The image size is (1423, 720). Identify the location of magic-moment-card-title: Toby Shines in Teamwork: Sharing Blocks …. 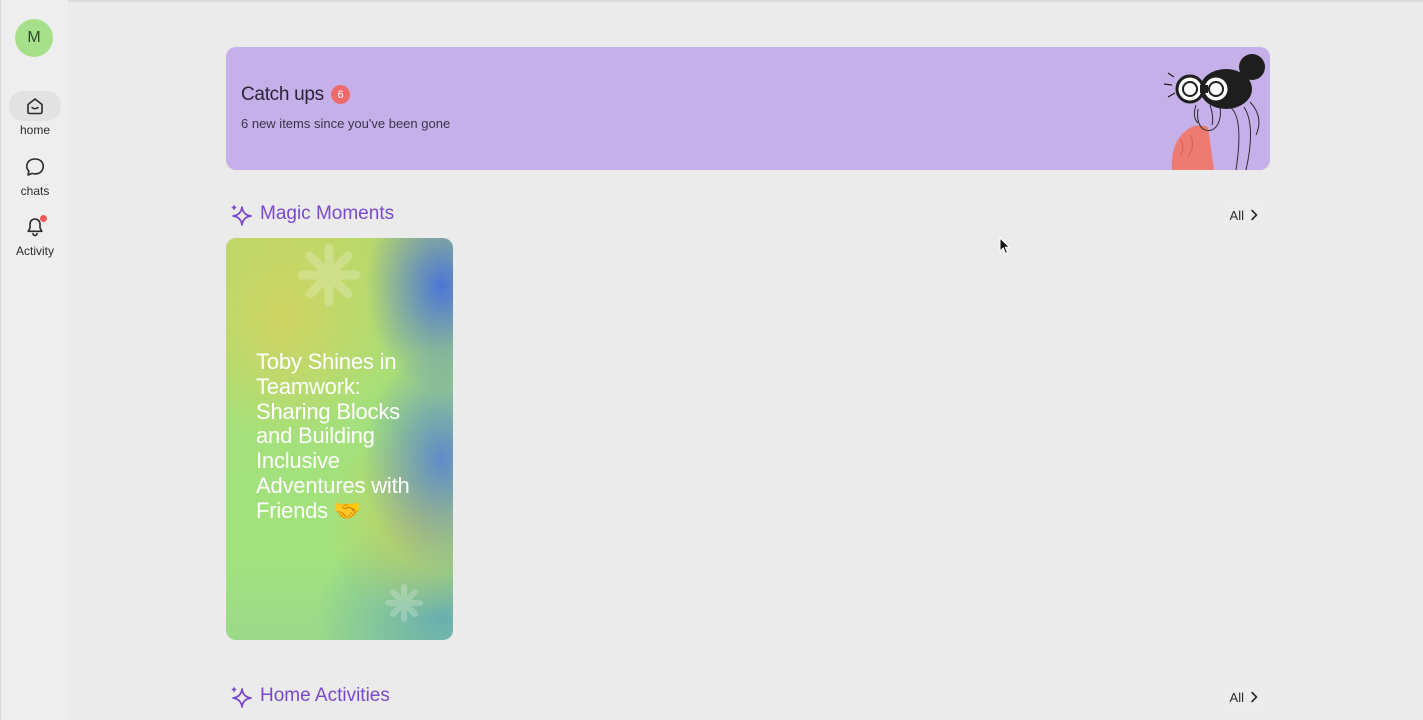
(333, 436).